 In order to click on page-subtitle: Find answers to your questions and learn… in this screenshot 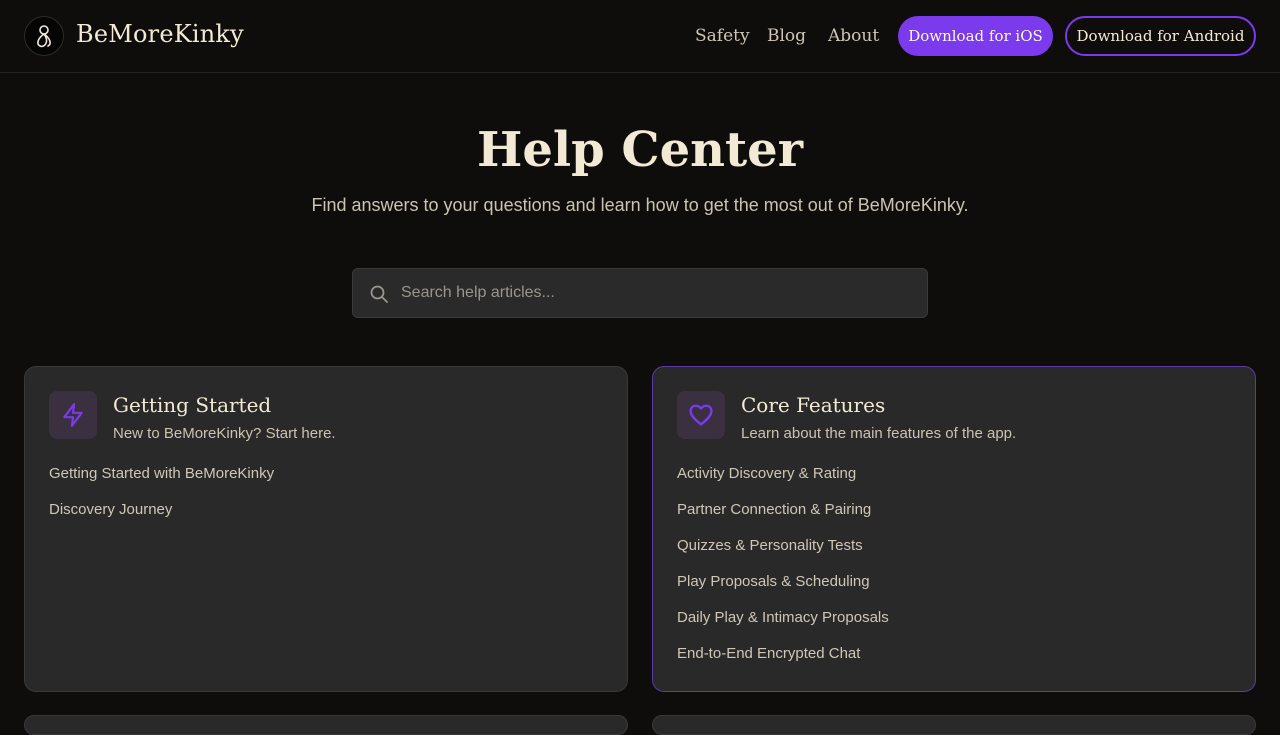, I will do `click(640, 205)`.